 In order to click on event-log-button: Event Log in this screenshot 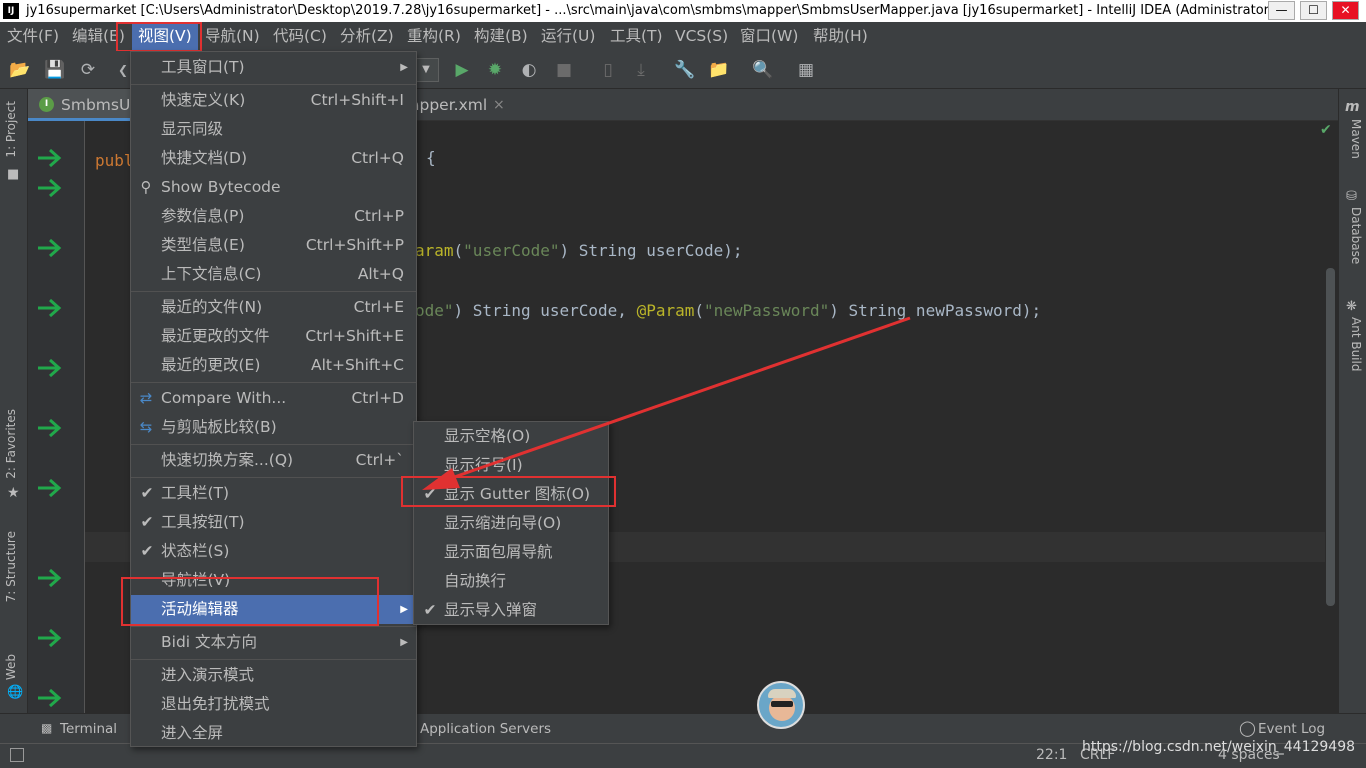, I will do `click(1291, 729)`.